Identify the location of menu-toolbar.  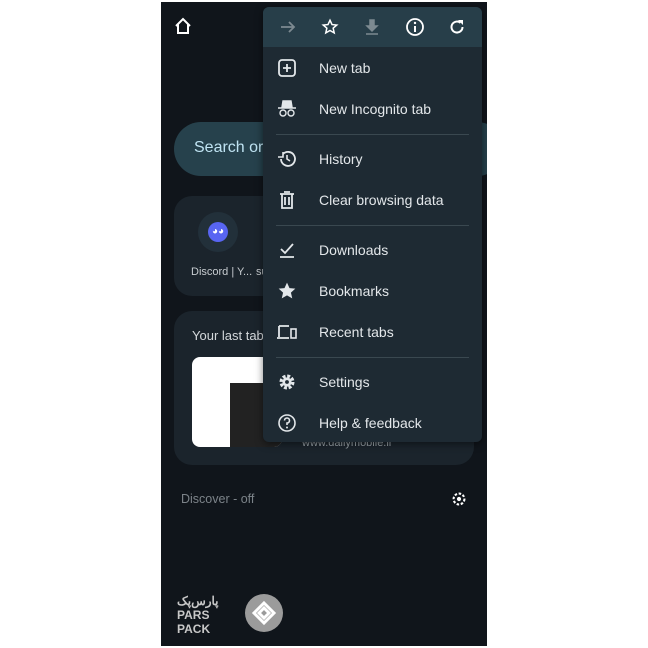
(372, 27).